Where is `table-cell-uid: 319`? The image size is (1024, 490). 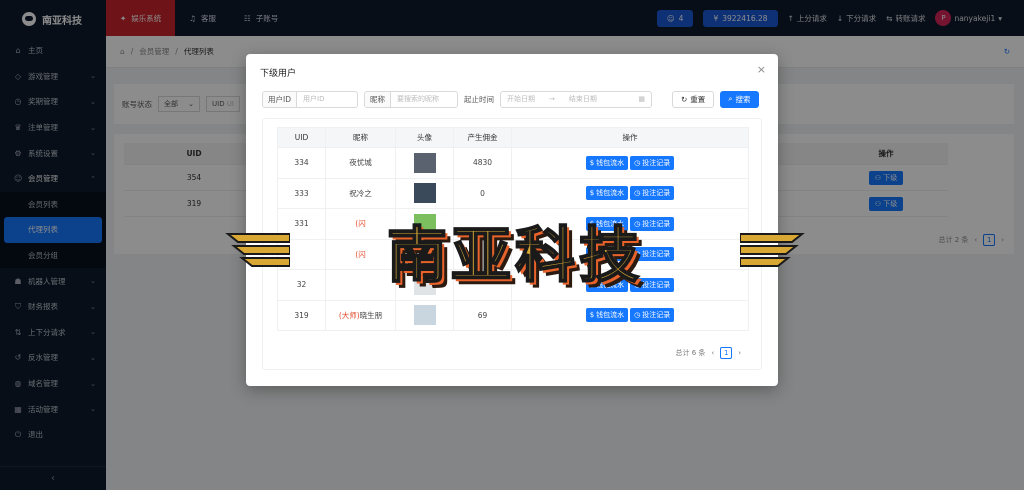 table-cell-uid: 319 is located at coordinates (301, 315).